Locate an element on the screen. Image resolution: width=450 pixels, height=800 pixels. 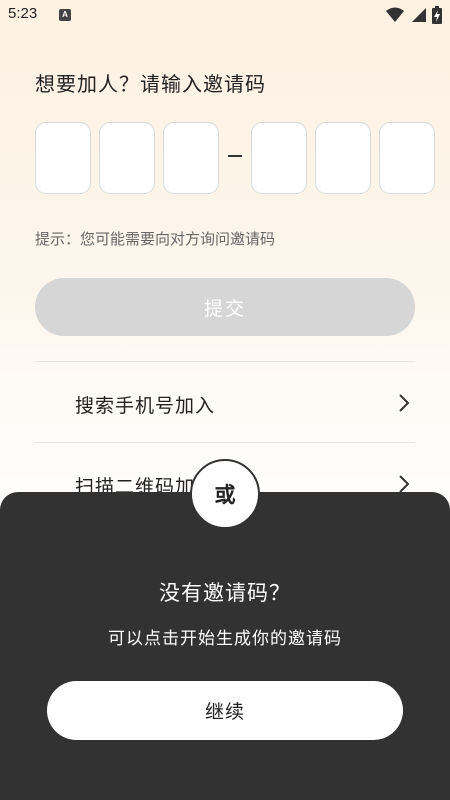
page-title: 想要加人？请输入邀请码 is located at coordinates (150, 84).